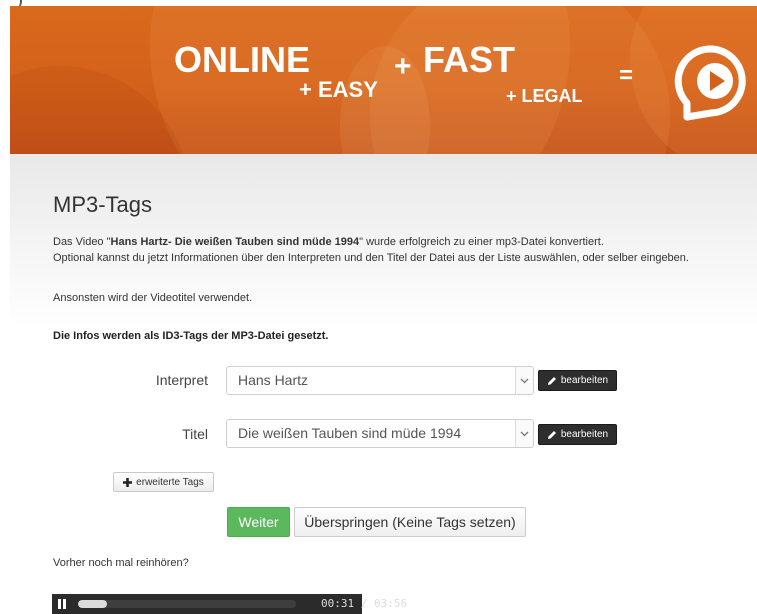  Describe the element at coordinates (350, 433) in the screenshot. I see `titel-value: Die weißen Tauben sind müde 1994` at that location.